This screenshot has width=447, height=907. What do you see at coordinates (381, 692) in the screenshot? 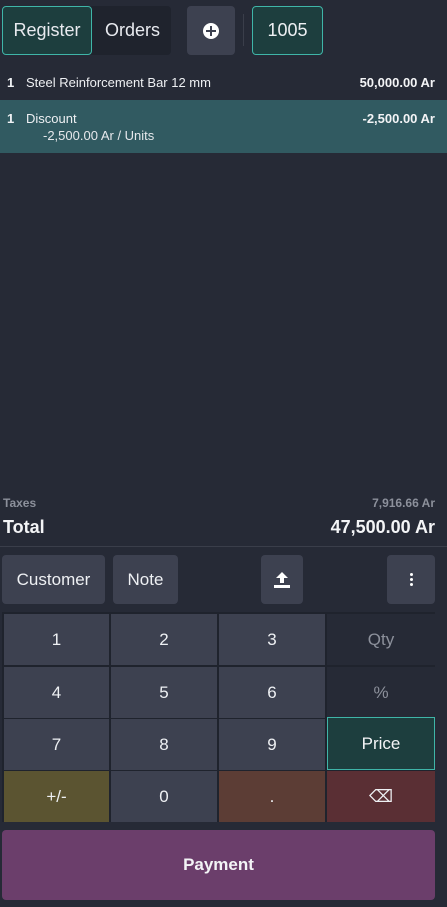
I see `numpad-mode-discount: %` at bounding box center [381, 692].